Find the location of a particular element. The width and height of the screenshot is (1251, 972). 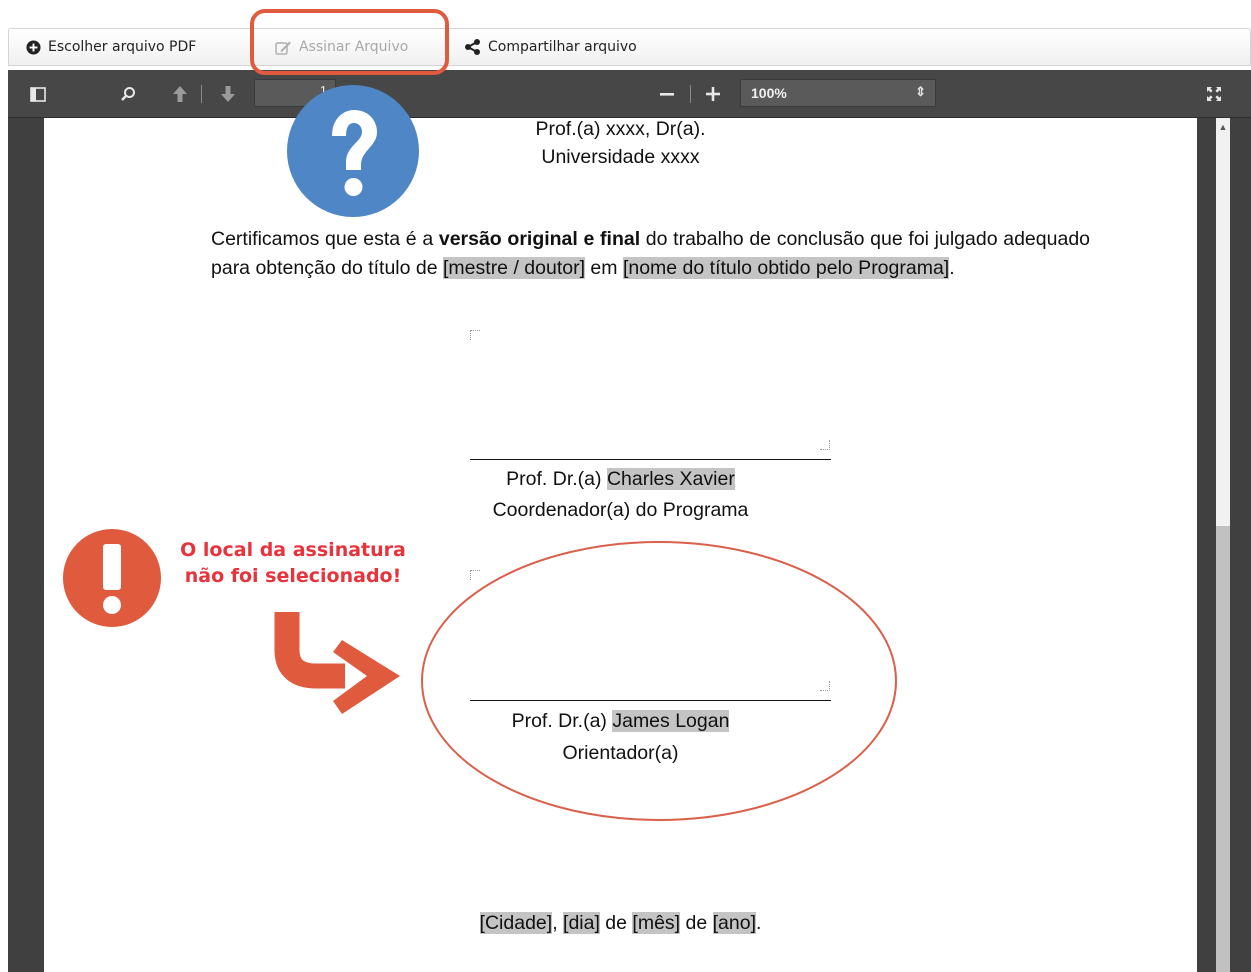

minus-icon is located at coordinates (667, 95).